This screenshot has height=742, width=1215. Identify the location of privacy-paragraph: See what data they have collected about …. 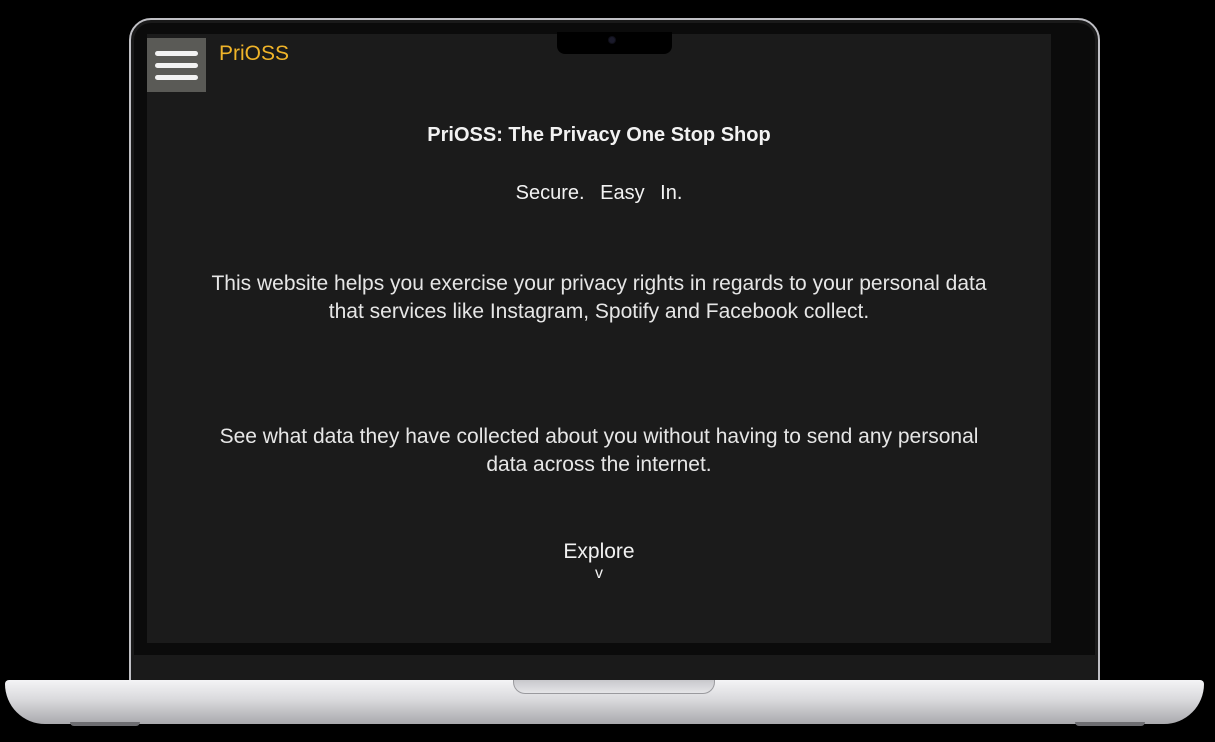
(599, 450).